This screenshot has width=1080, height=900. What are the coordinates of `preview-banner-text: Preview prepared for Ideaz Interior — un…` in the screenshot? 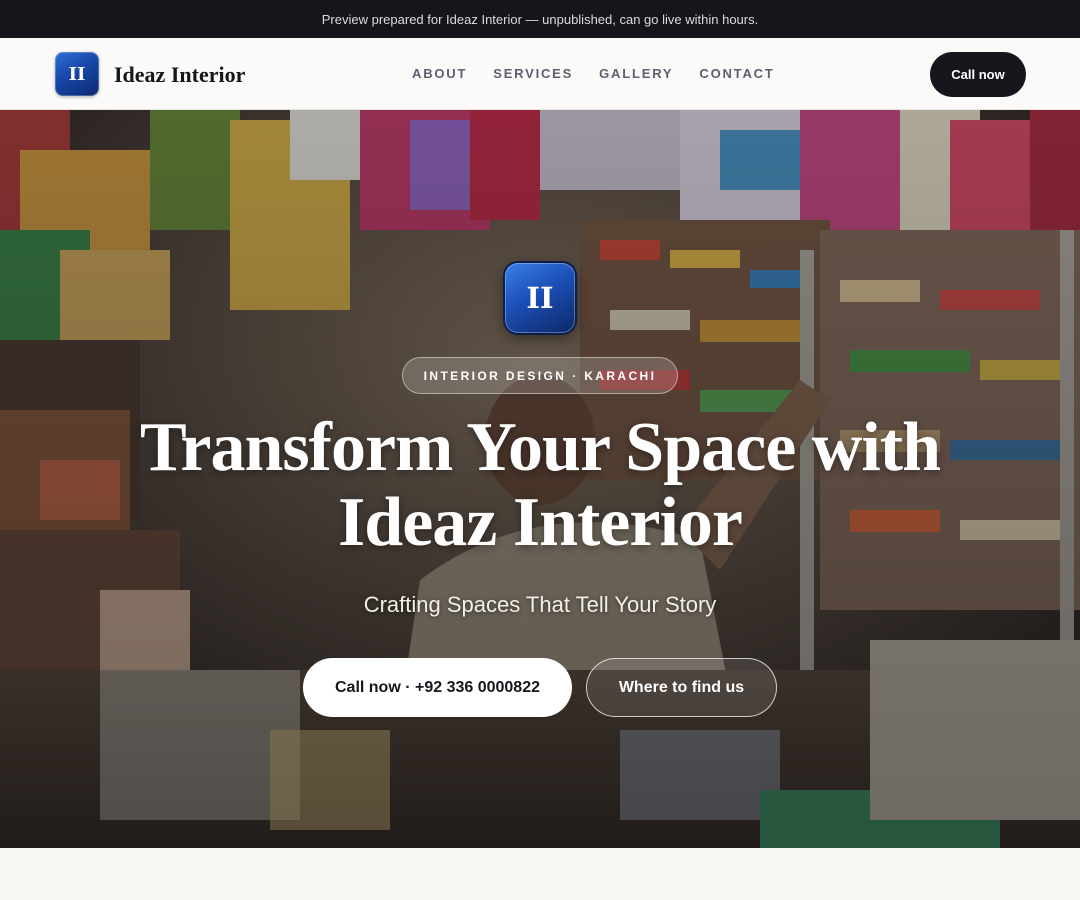 It's located at (540, 19).